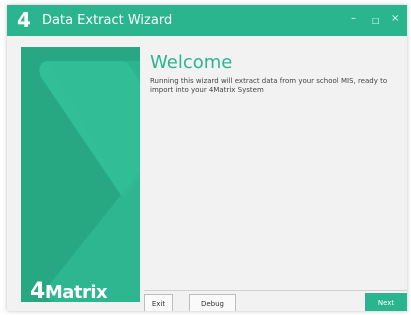 Image resolution: width=411 pixels, height=315 pixels. Describe the element at coordinates (376, 21) in the screenshot. I see `maximize-icon: □` at that location.